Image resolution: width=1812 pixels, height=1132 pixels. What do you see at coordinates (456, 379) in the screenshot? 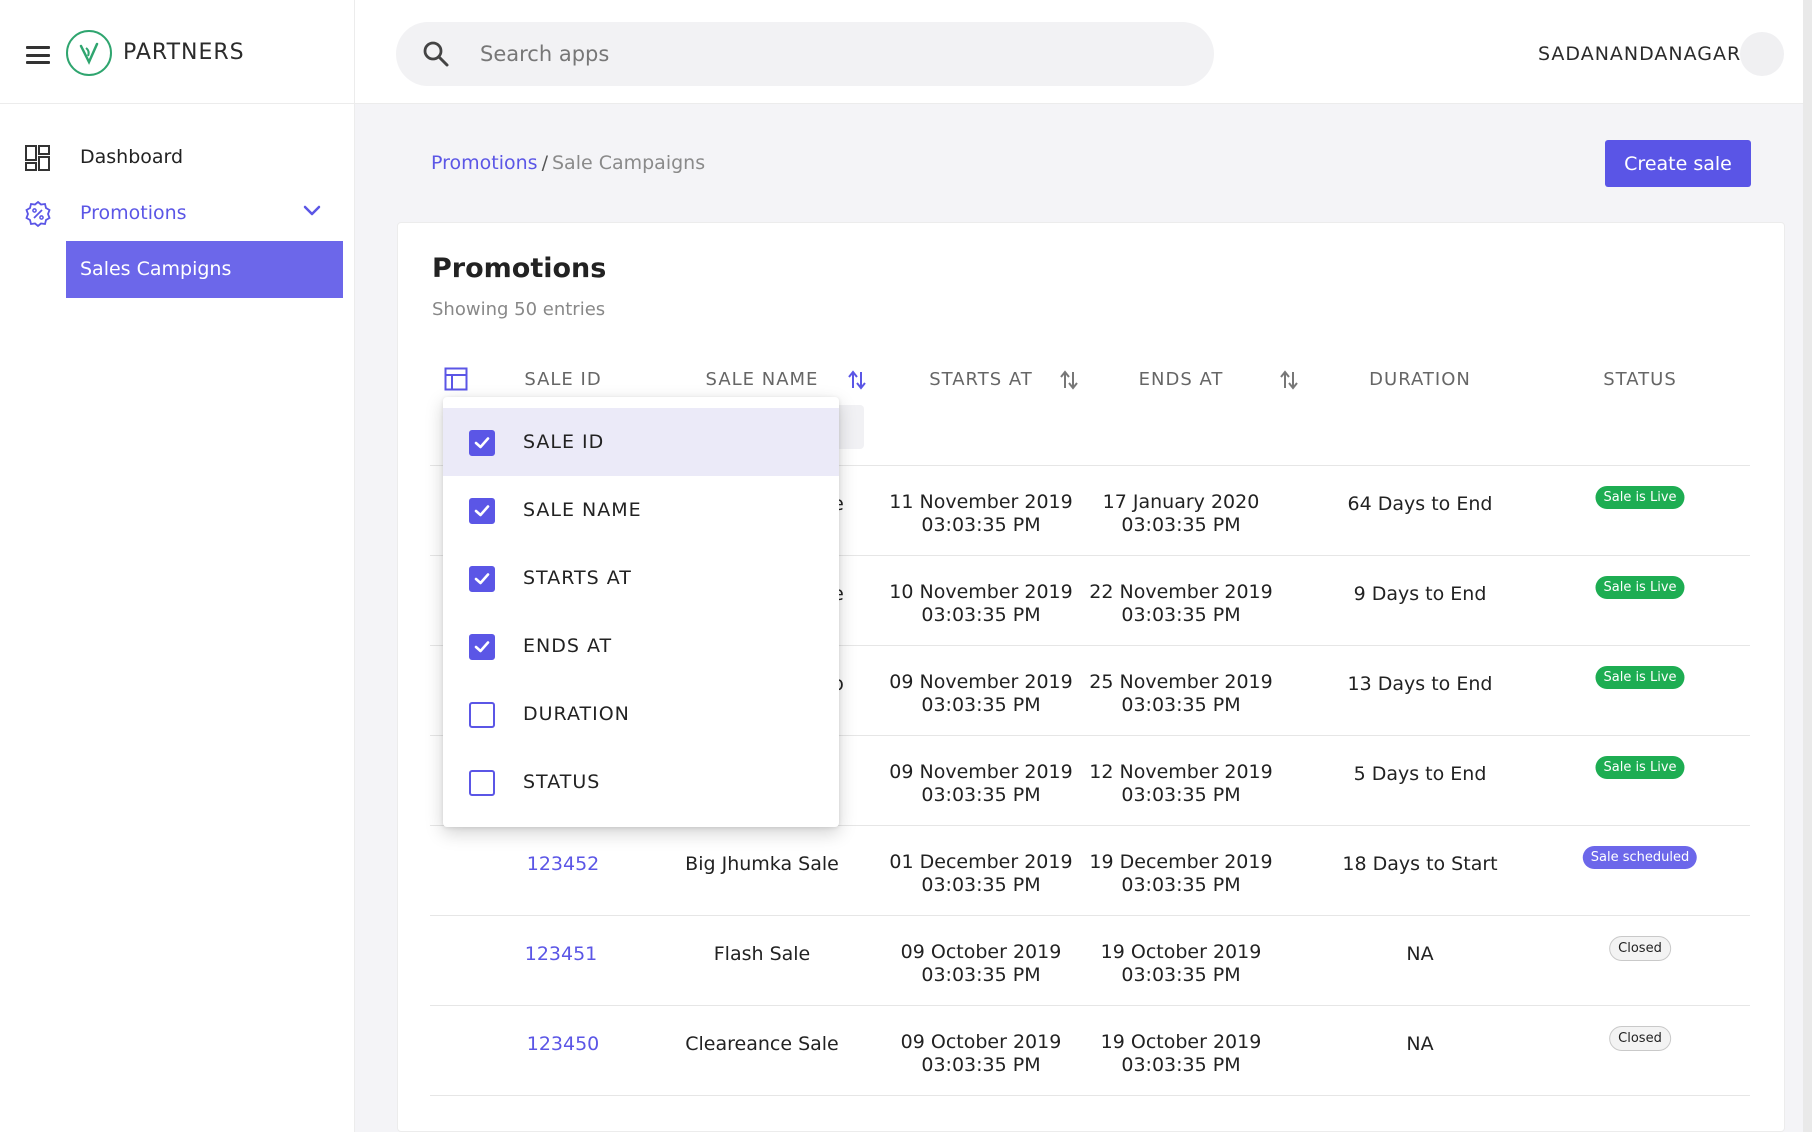
I see `table-columns-icon` at bounding box center [456, 379].